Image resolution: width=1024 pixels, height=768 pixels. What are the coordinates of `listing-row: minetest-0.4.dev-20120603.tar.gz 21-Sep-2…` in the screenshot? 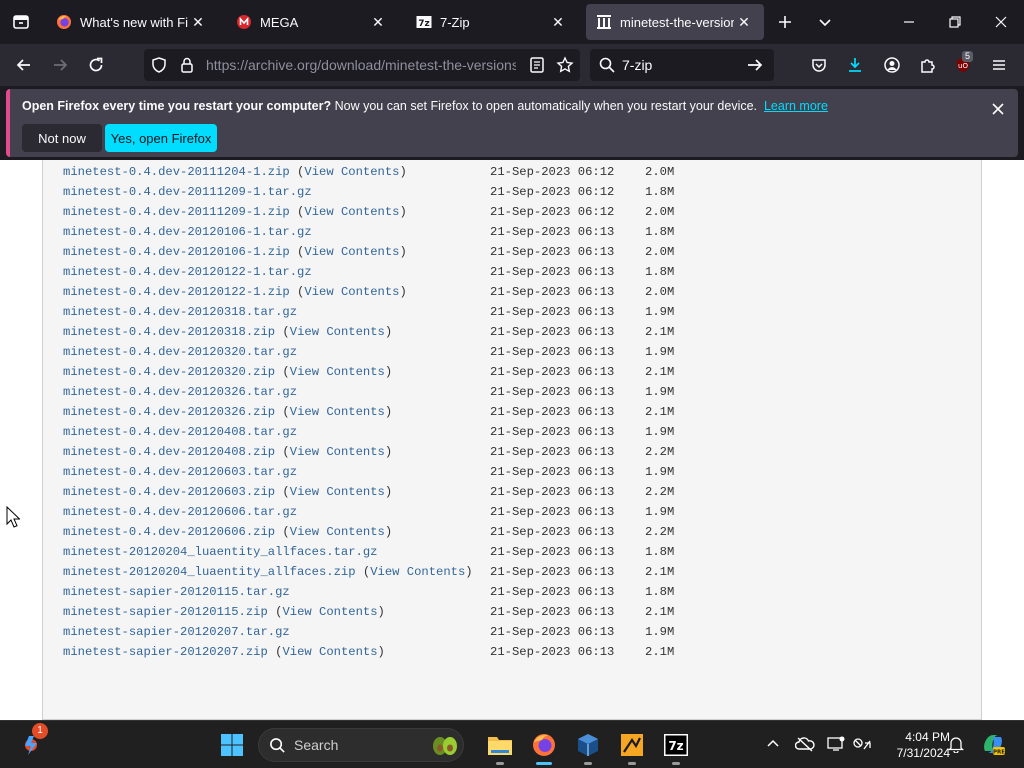 It's located at (368, 472).